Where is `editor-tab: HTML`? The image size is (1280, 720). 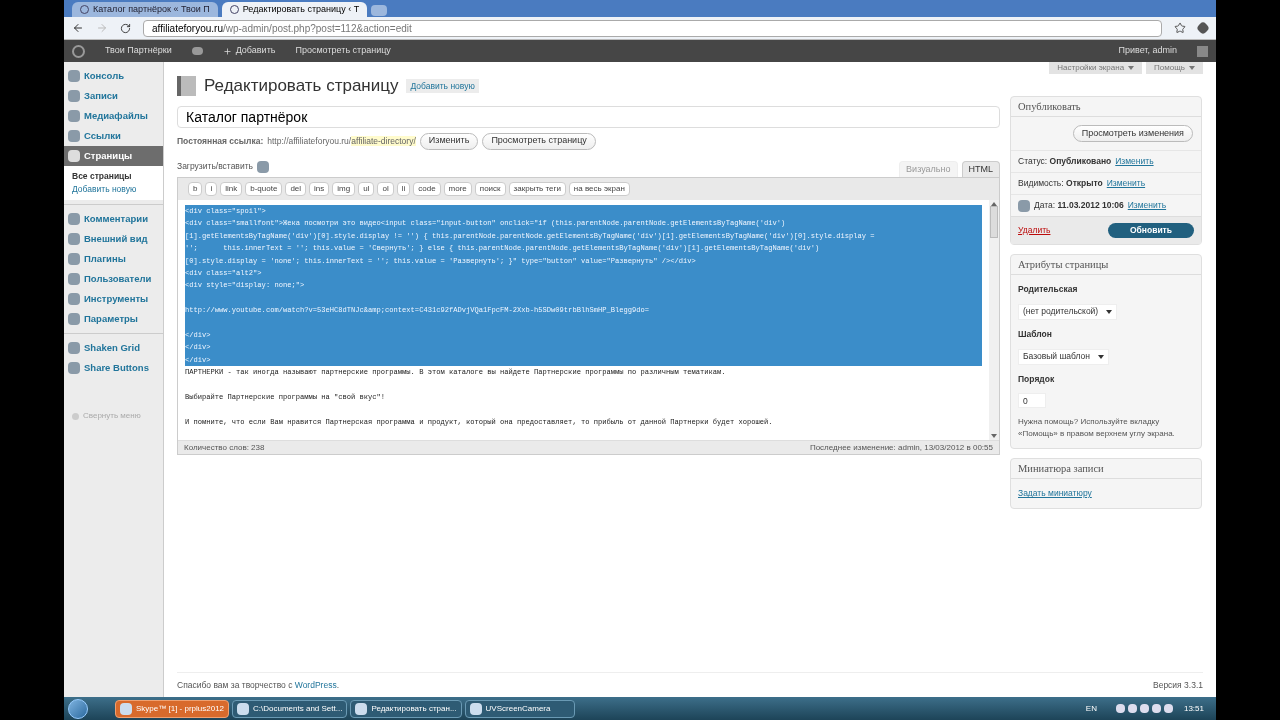 editor-tab: HTML is located at coordinates (980, 169).